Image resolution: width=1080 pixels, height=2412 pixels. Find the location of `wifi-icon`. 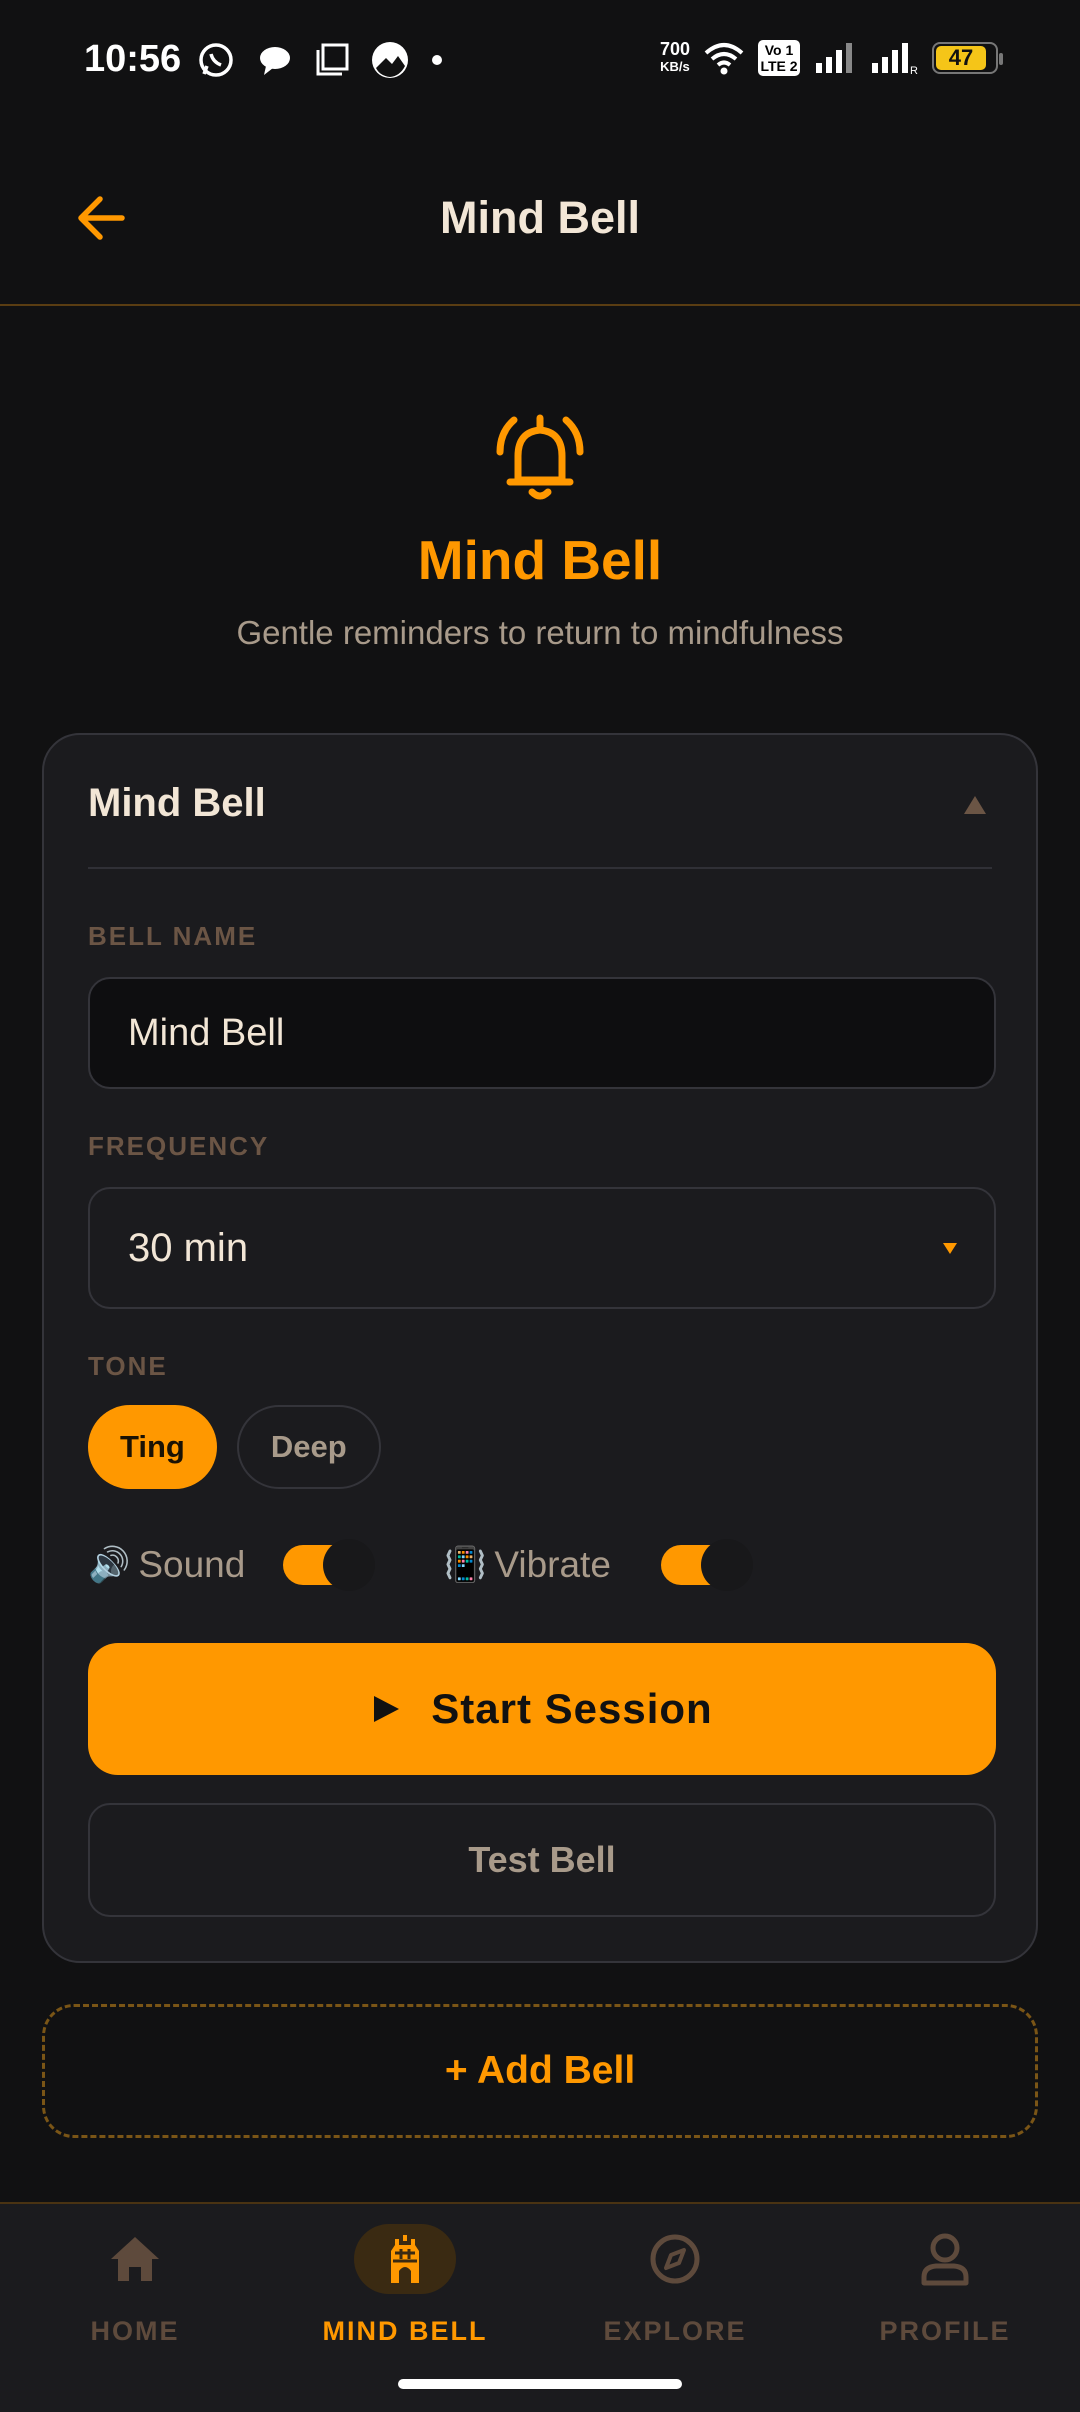

wifi-icon is located at coordinates (724, 59).